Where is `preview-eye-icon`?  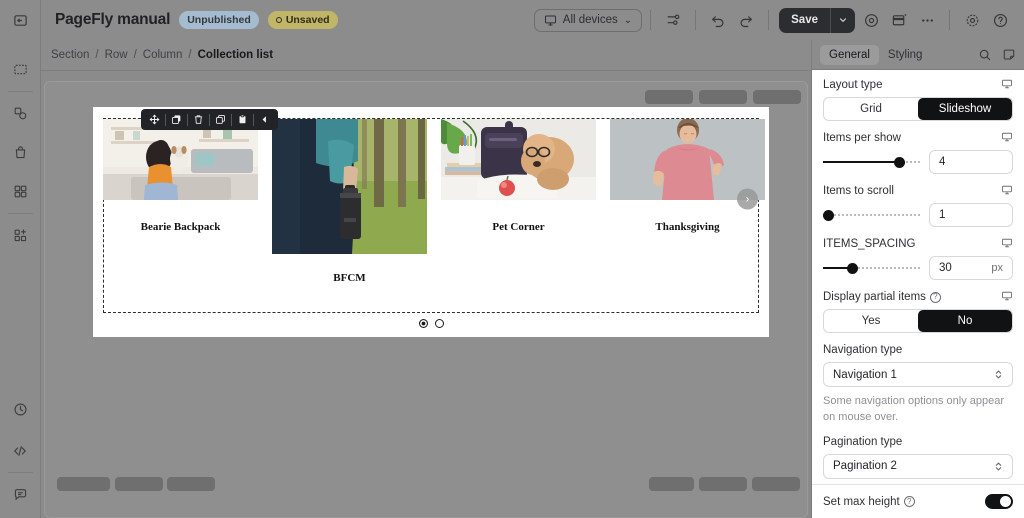
preview-eye-icon is located at coordinates (871, 20).